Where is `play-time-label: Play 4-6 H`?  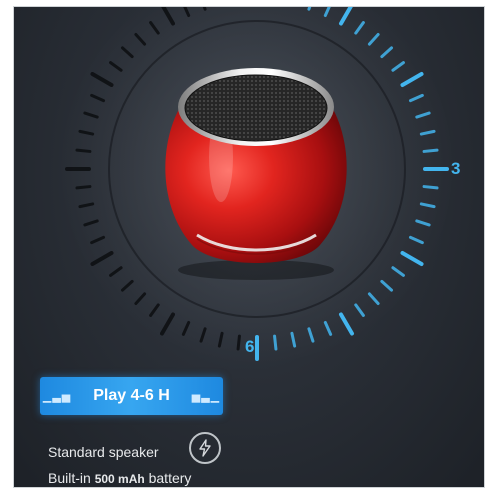 play-time-label: Play 4-6 H is located at coordinates (131, 395).